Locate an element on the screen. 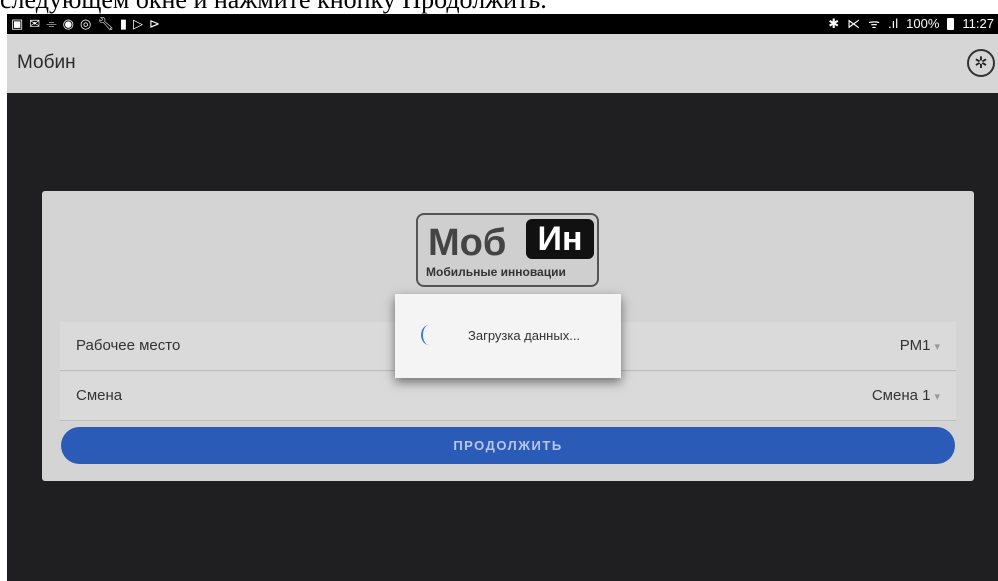  mute-icon: ⋉ is located at coordinates (854, 23).